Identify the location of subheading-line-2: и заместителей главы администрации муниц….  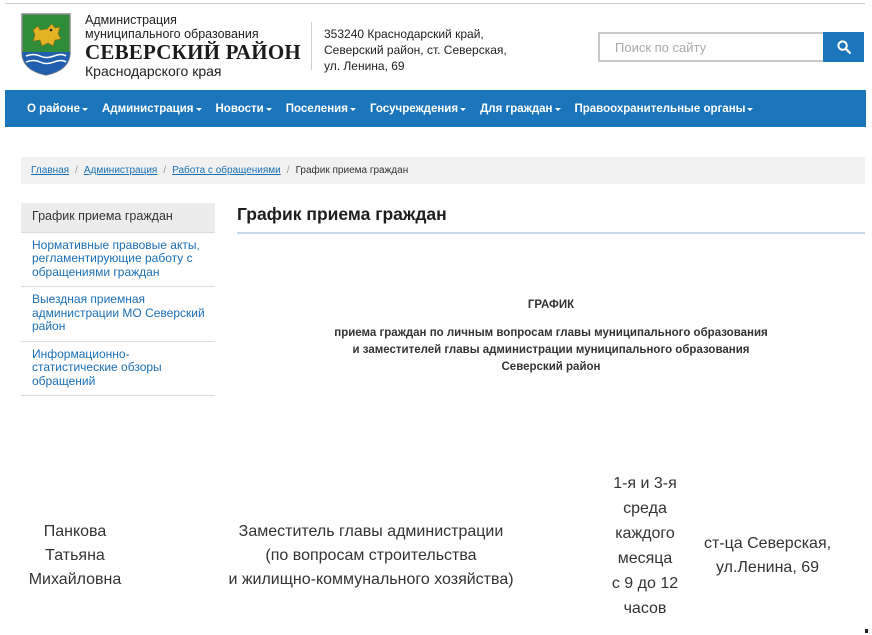
(551, 350).